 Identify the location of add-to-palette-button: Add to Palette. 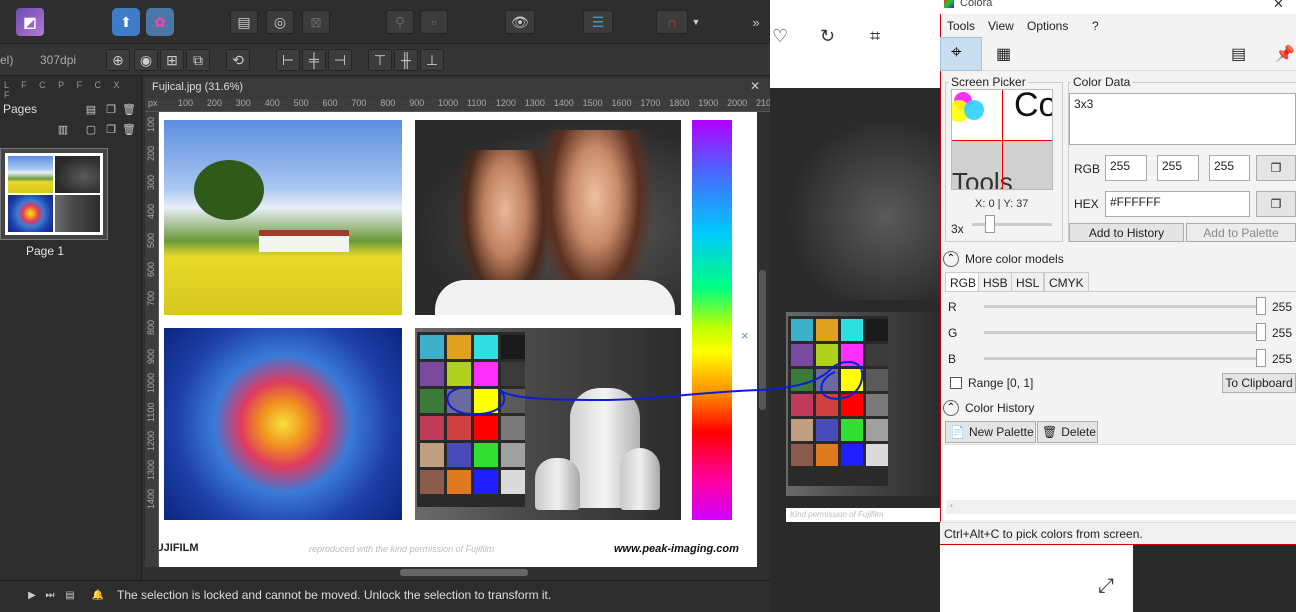
(1241, 232).